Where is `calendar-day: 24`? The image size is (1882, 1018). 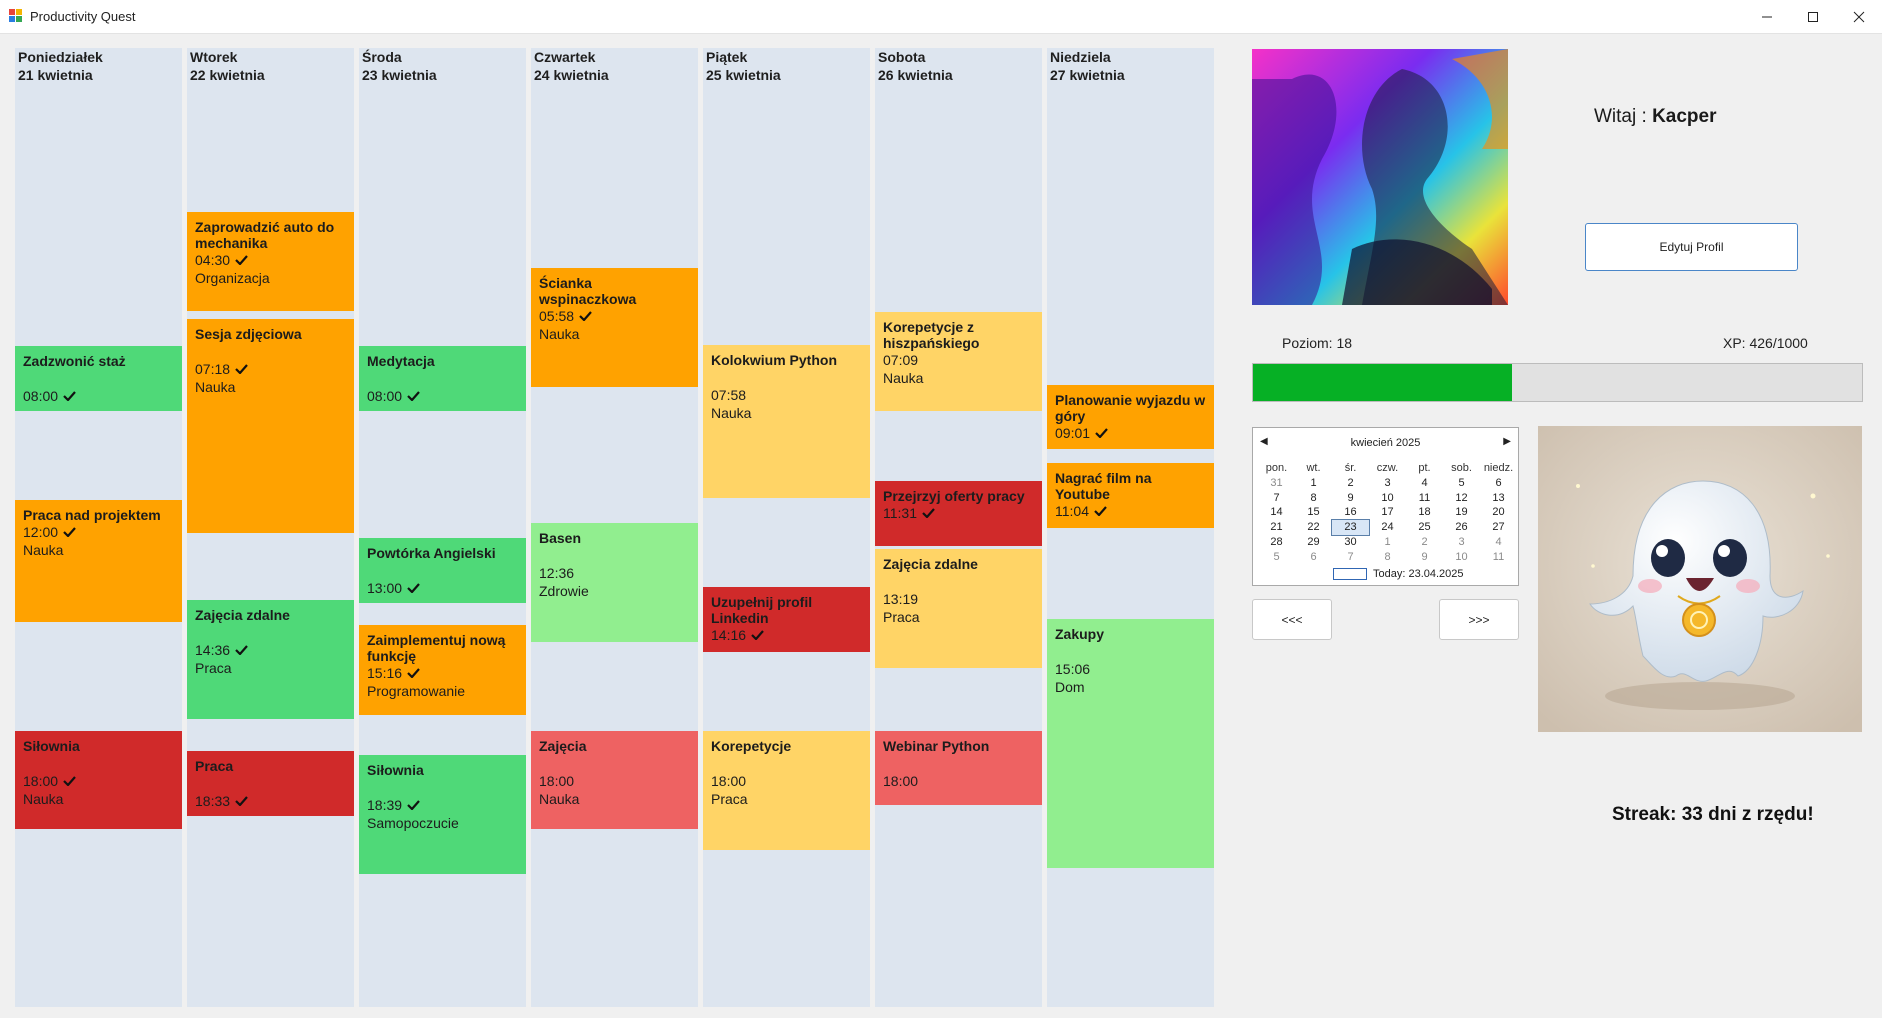
calendar-day: 24 is located at coordinates (1387, 527).